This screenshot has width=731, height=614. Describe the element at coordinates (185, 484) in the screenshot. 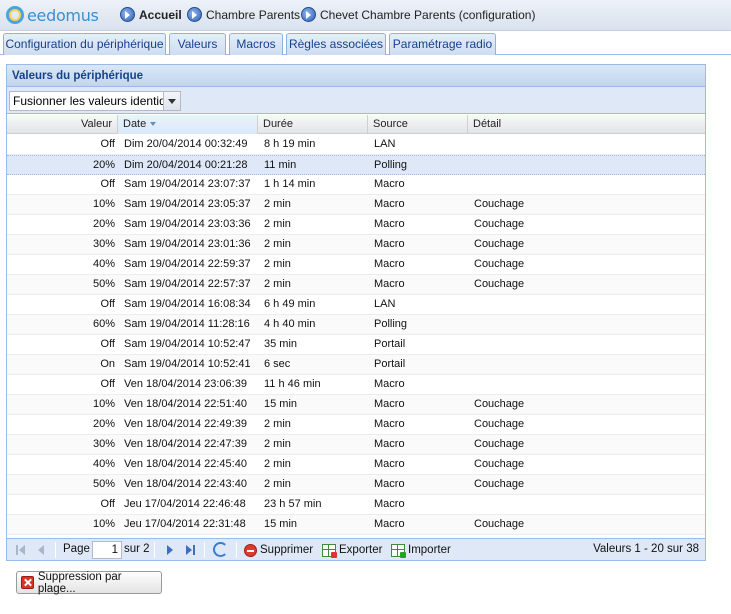

I see `cell-date: Ven 18/04/2014 22:43:40` at that location.